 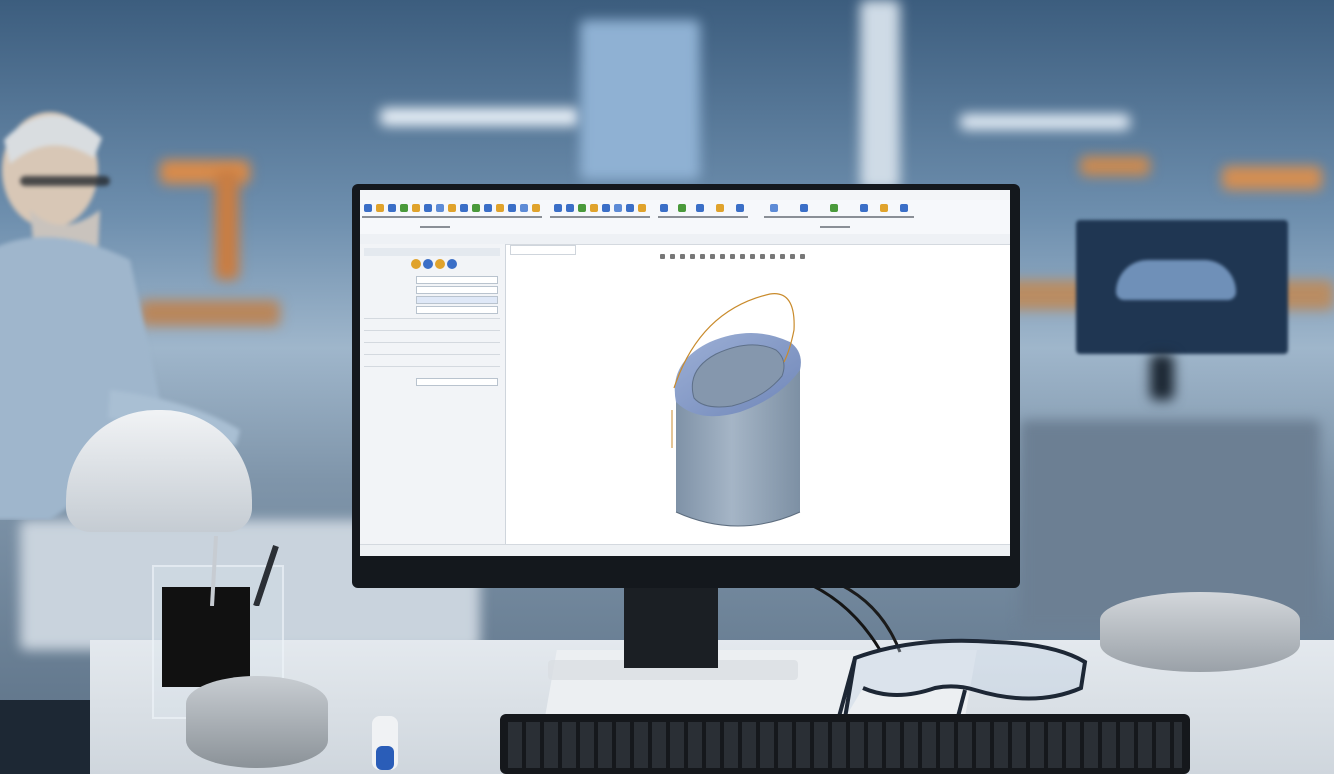 What do you see at coordinates (543, 250) in the screenshot?
I see `document-tab` at bounding box center [543, 250].